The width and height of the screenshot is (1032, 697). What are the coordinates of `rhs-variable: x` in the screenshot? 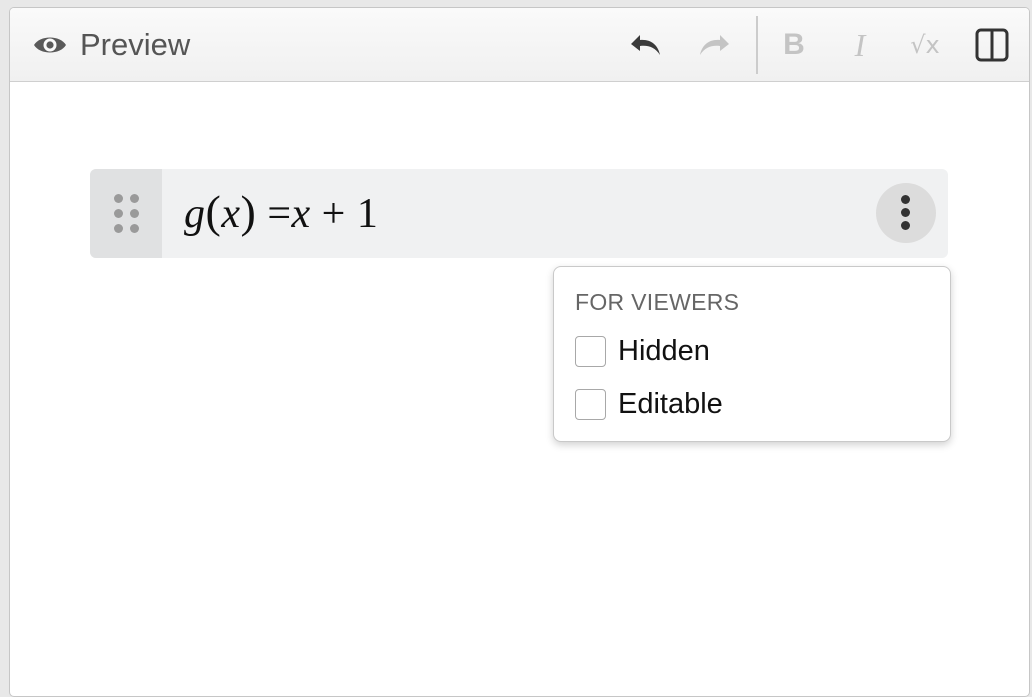 It's located at (301, 214).